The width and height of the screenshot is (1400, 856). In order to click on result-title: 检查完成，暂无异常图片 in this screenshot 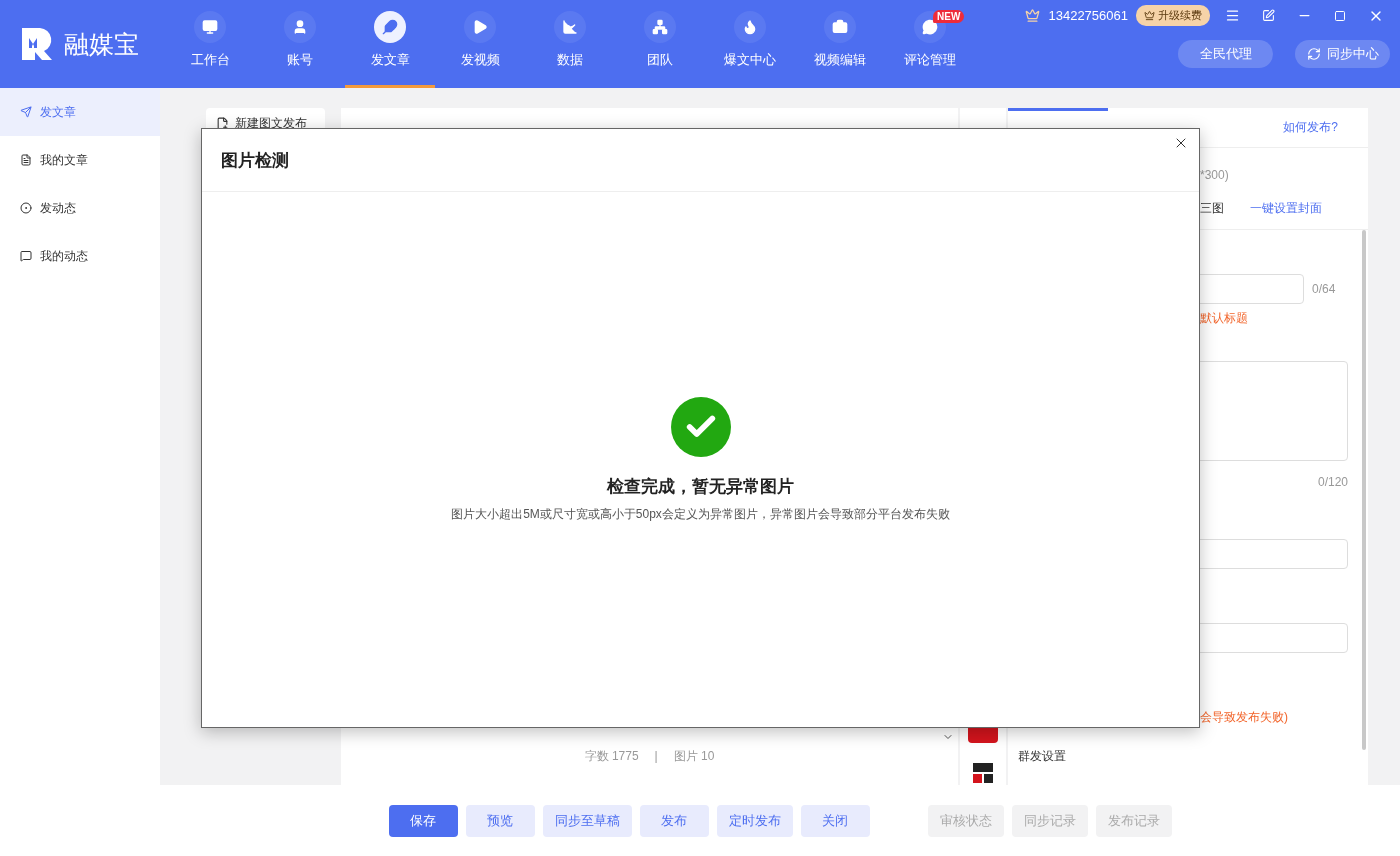, I will do `click(700, 487)`.